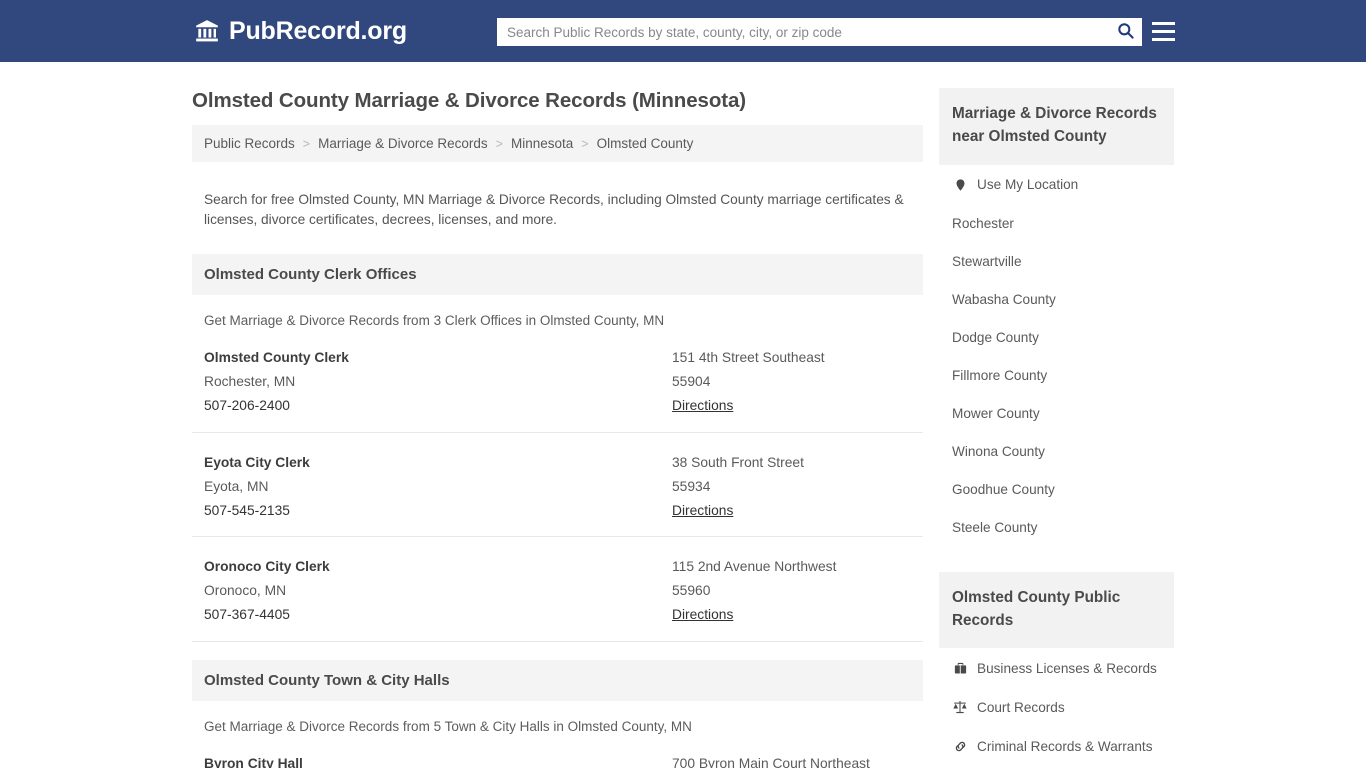 The width and height of the screenshot is (1366, 768). Describe the element at coordinates (1056, 527) in the screenshot. I see `sidebar-item-steele-county: Steele County` at that location.